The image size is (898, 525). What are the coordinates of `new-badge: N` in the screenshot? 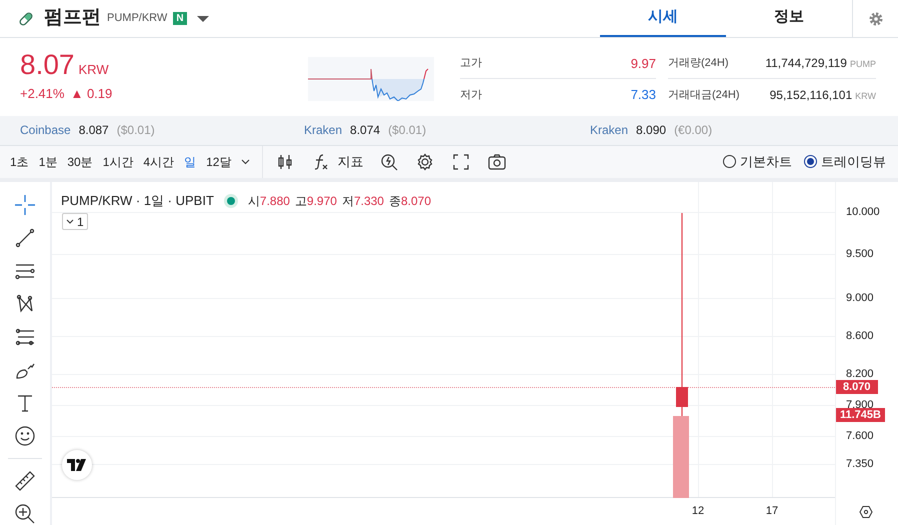 It's located at (180, 19).